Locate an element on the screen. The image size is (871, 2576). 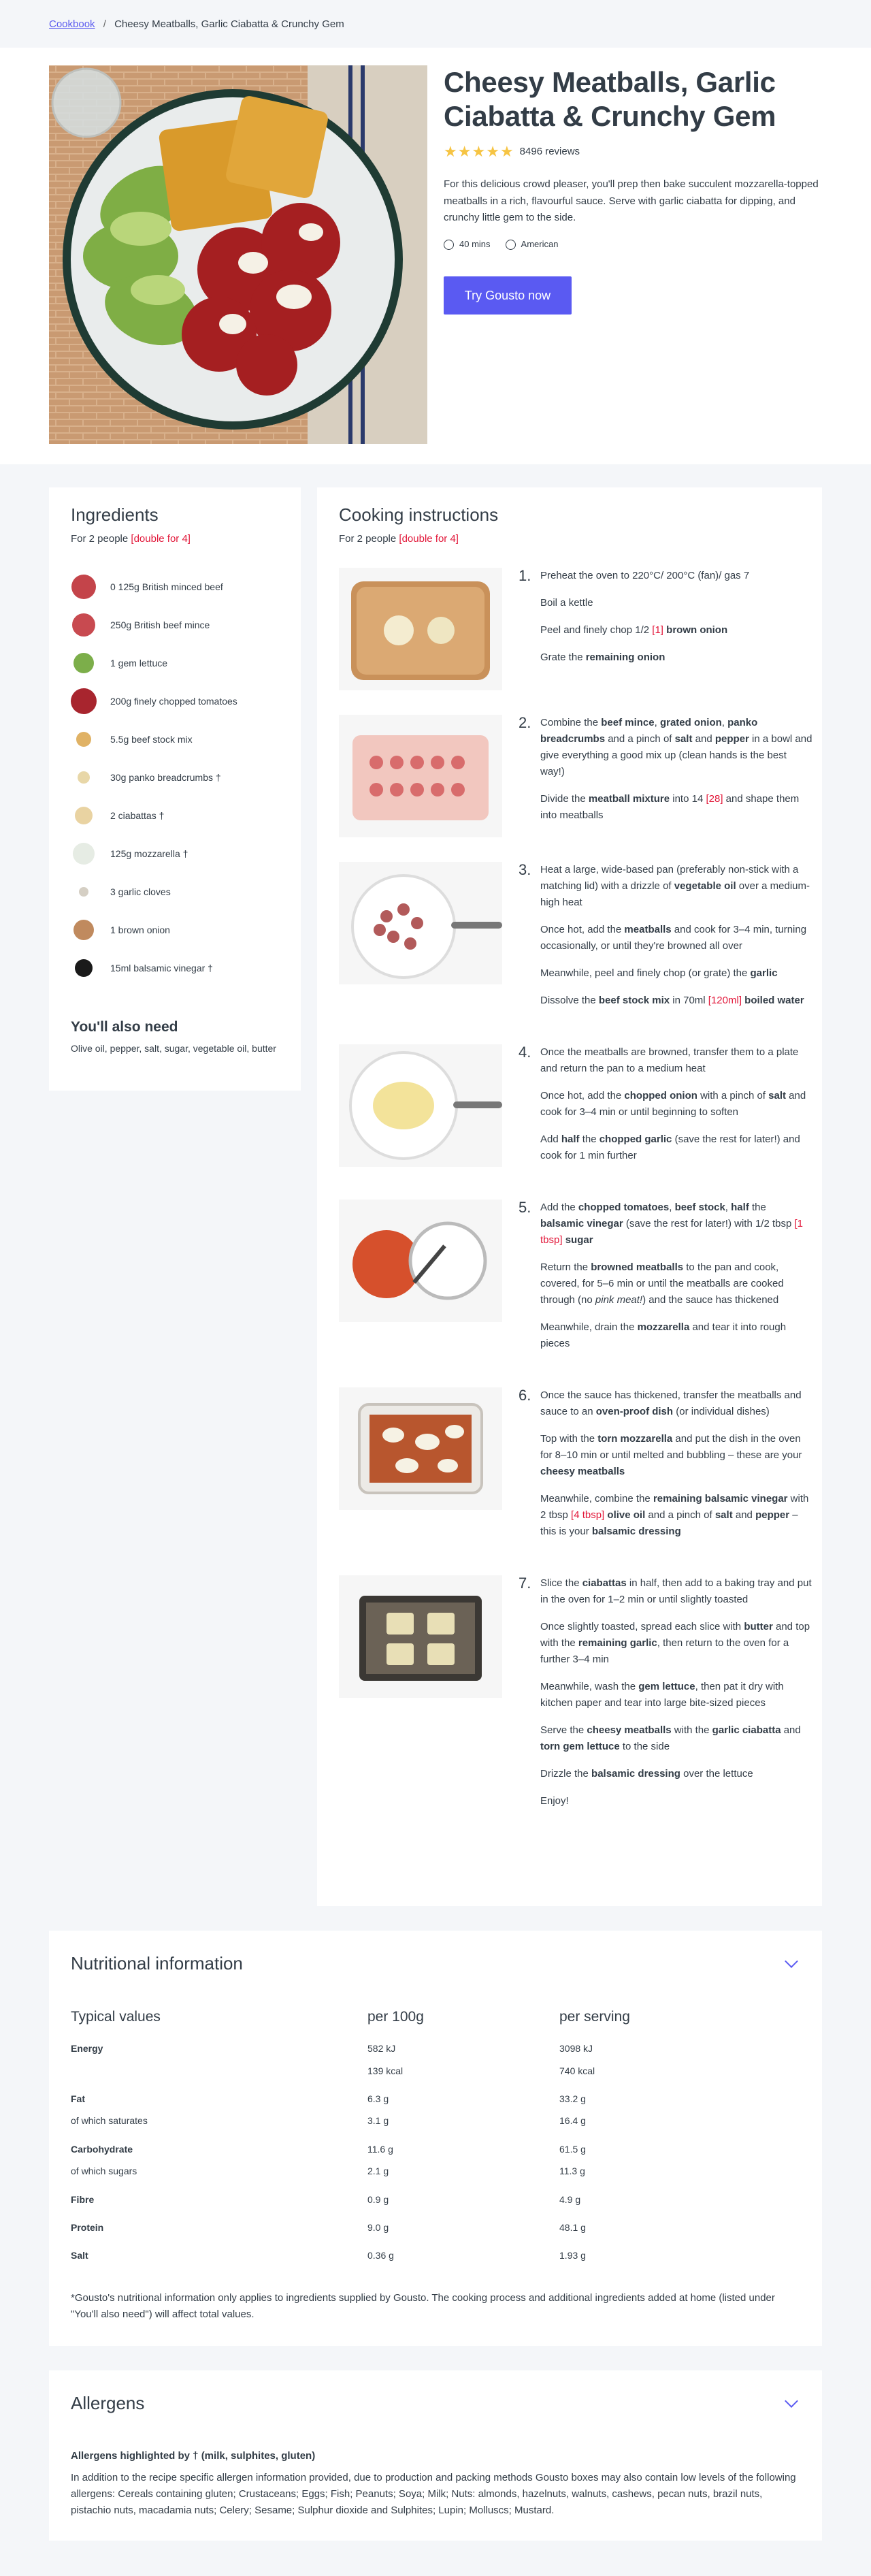
nutrition-row: of which saturates 3.1 g 16.4 g is located at coordinates (435, 2121).